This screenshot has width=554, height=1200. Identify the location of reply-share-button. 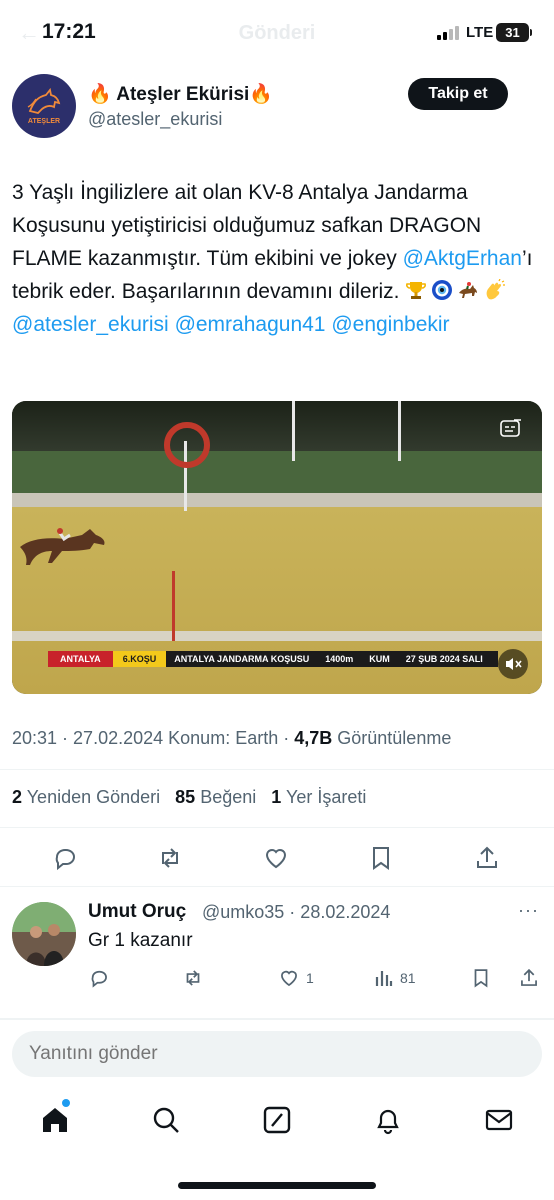
(529, 978).